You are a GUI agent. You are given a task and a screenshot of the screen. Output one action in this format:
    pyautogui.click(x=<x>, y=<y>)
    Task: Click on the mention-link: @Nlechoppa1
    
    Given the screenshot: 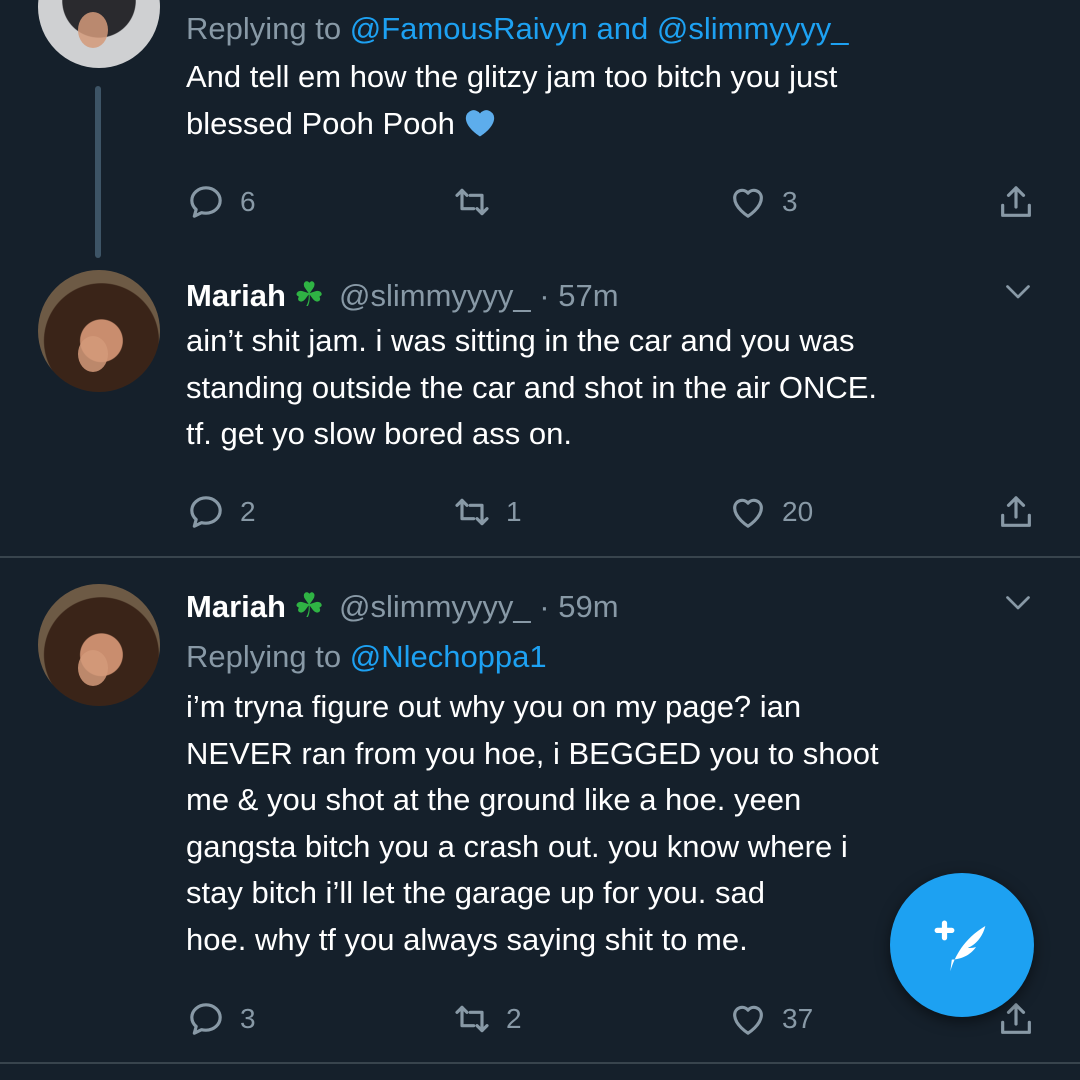 What is the action you would take?
    pyautogui.click(x=448, y=656)
    